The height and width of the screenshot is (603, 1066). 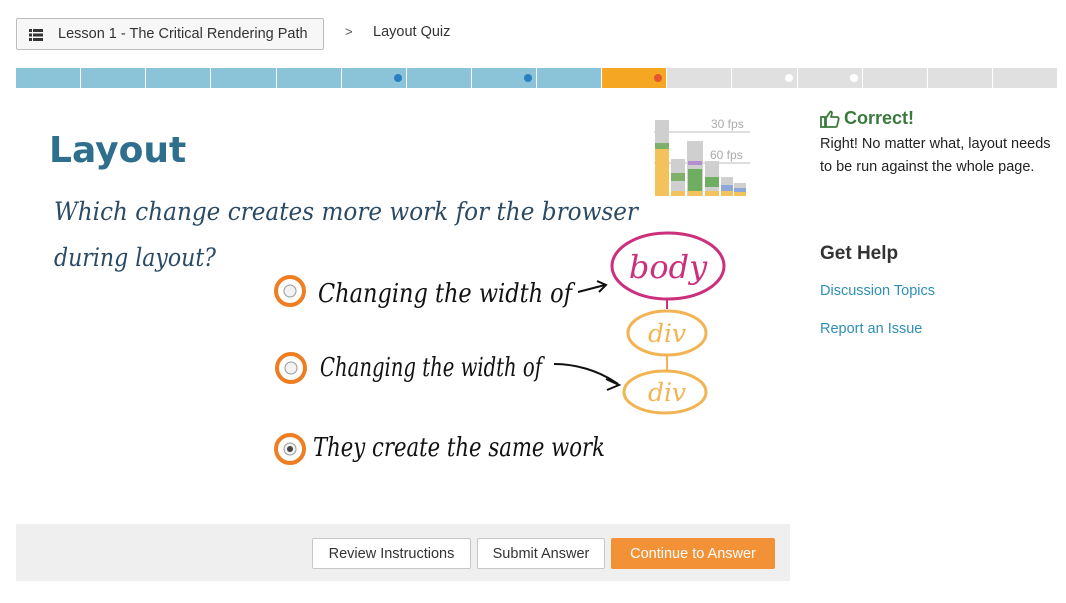 I want to click on option-2: Changing the width of, so click(x=410, y=368).